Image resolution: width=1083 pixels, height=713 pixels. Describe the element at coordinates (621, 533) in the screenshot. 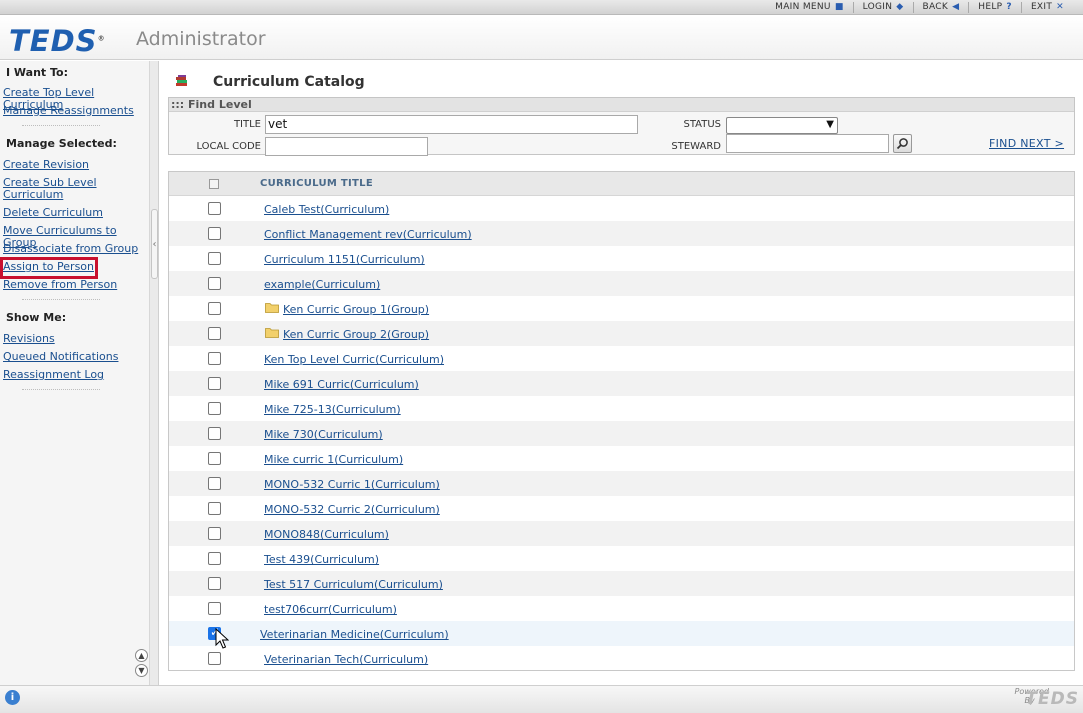

I see `table-row: MONO848(Curriculum)` at that location.